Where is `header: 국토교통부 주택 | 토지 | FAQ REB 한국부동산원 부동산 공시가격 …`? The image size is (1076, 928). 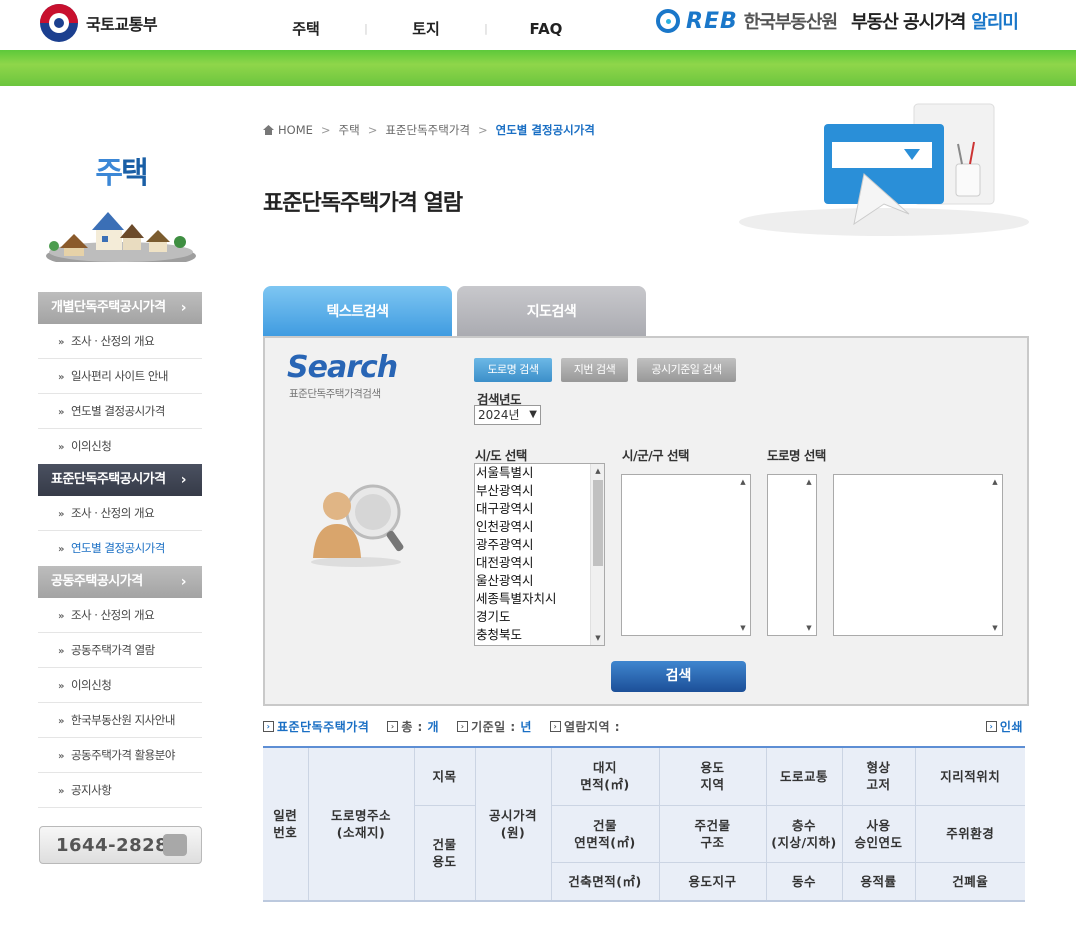 header: 국토교통부 주택 | 토지 | FAQ REB 한국부동산원 부동산 공시가격 … is located at coordinates (538, 25).